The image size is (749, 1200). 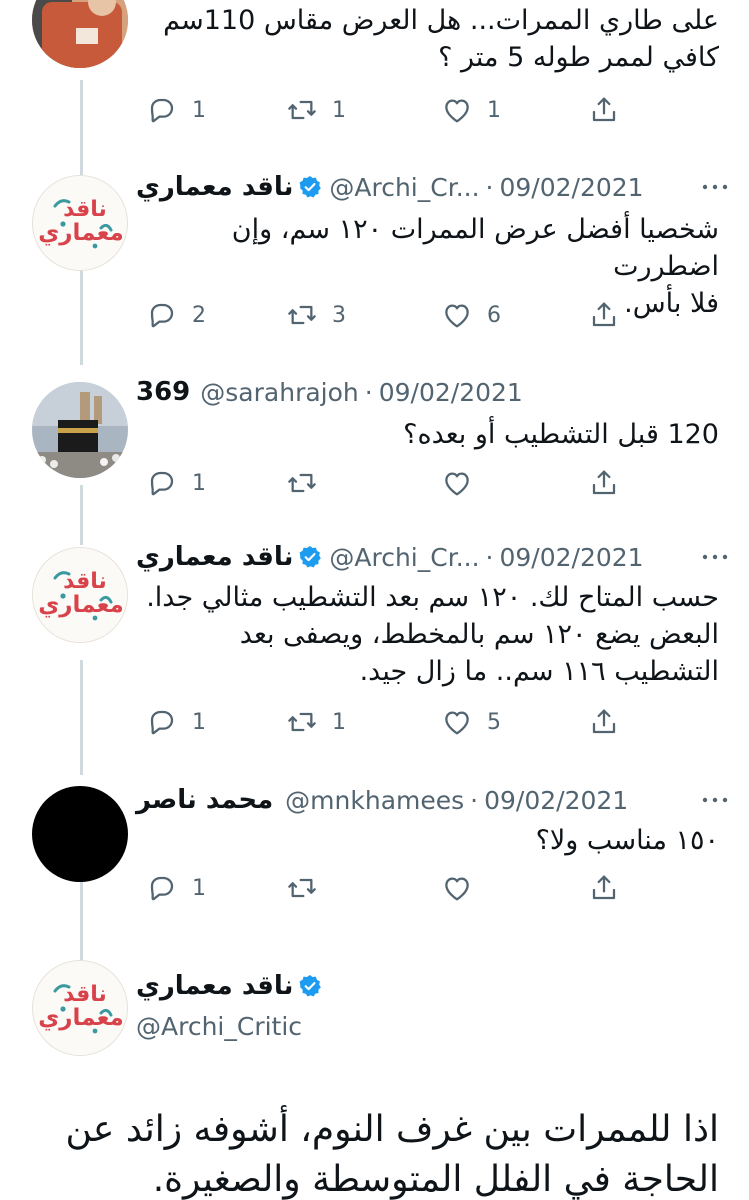 What do you see at coordinates (163, 392) in the screenshot?
I see `display-name: 369` at bounding box center [163, 392].